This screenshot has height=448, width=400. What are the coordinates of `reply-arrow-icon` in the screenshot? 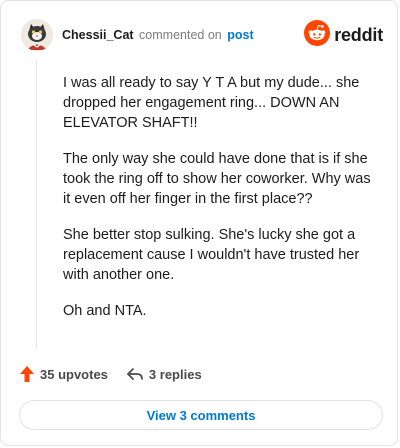 It's located at (135, 374).